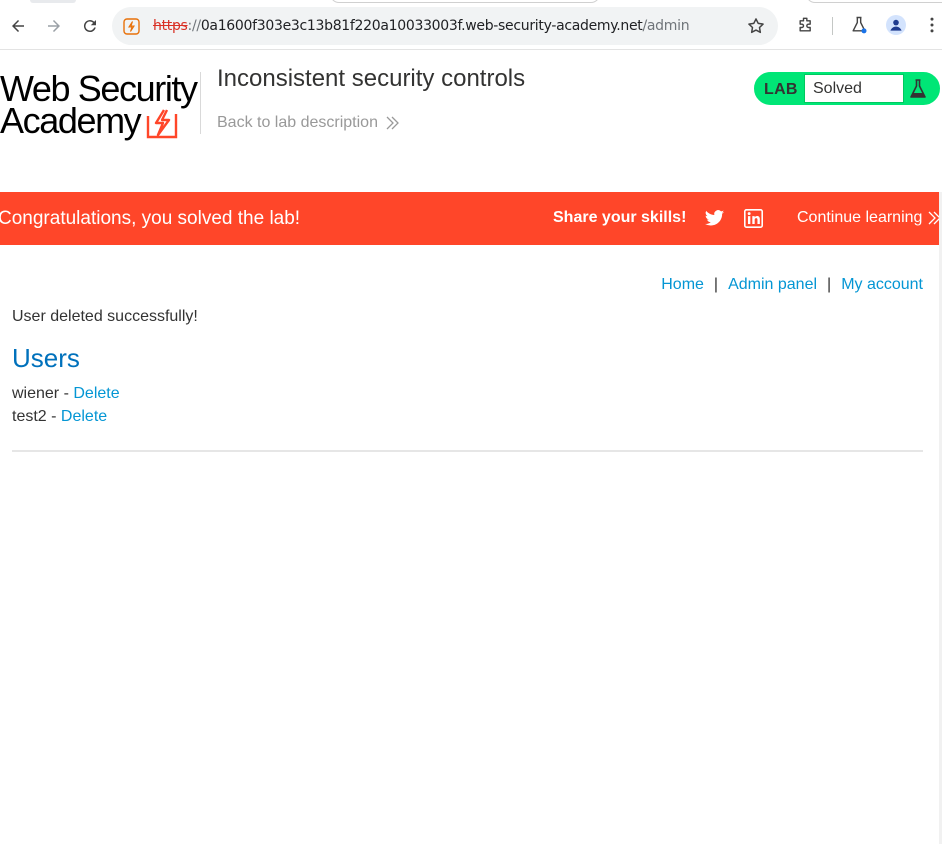 This screenshot has width=942, height=844. What do you see at coordinates (467, 451) in the screenshot?
I see `content-divider` at bounding box center [467, 451].